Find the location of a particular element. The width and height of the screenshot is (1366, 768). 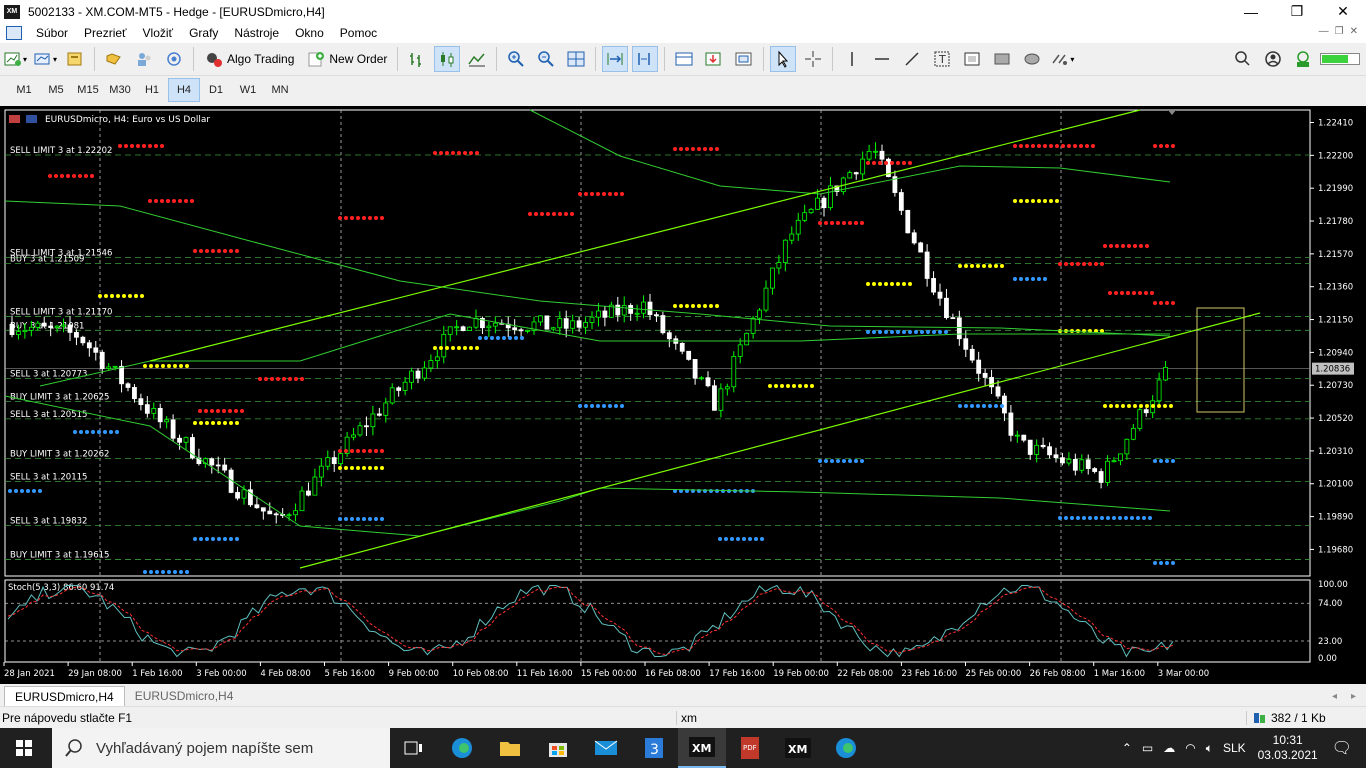

notifications-icon: 🗨︎ is located at coordinates (1342, 748).